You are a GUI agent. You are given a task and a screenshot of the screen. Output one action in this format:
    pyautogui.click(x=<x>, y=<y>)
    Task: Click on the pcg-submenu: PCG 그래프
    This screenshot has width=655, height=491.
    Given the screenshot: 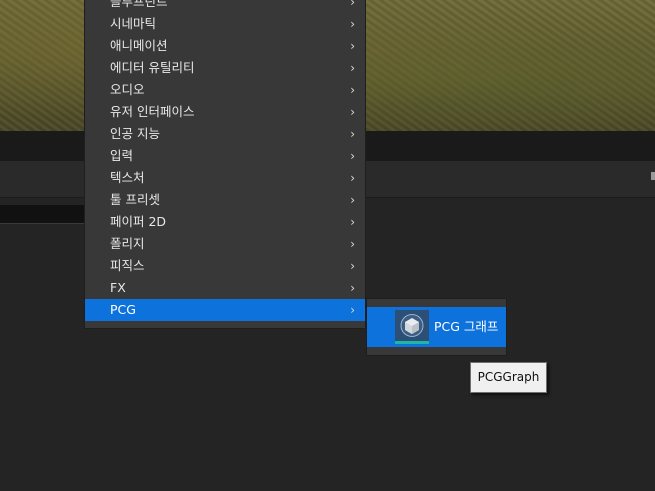 What is the action you would take?
    pyautogui.click(x=436, y=327)
    